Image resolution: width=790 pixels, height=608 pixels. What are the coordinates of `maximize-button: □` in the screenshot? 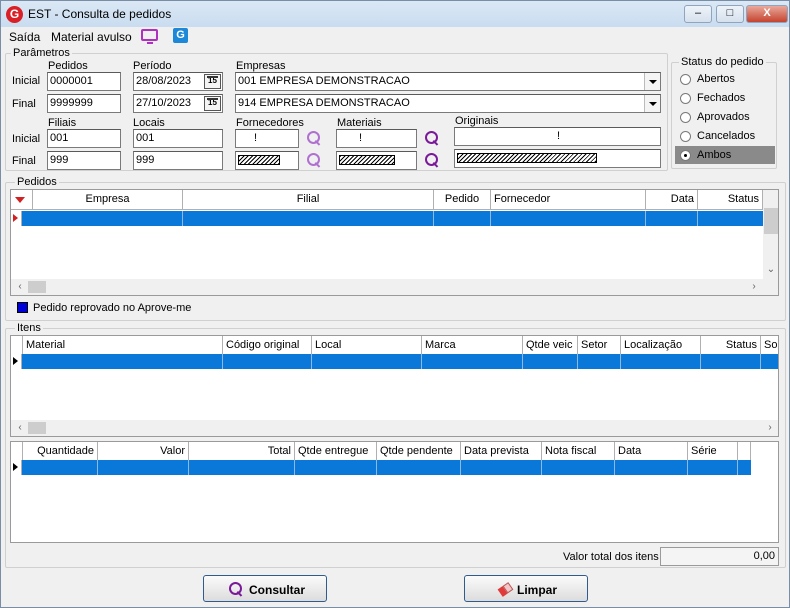 It's located at (730, 14).